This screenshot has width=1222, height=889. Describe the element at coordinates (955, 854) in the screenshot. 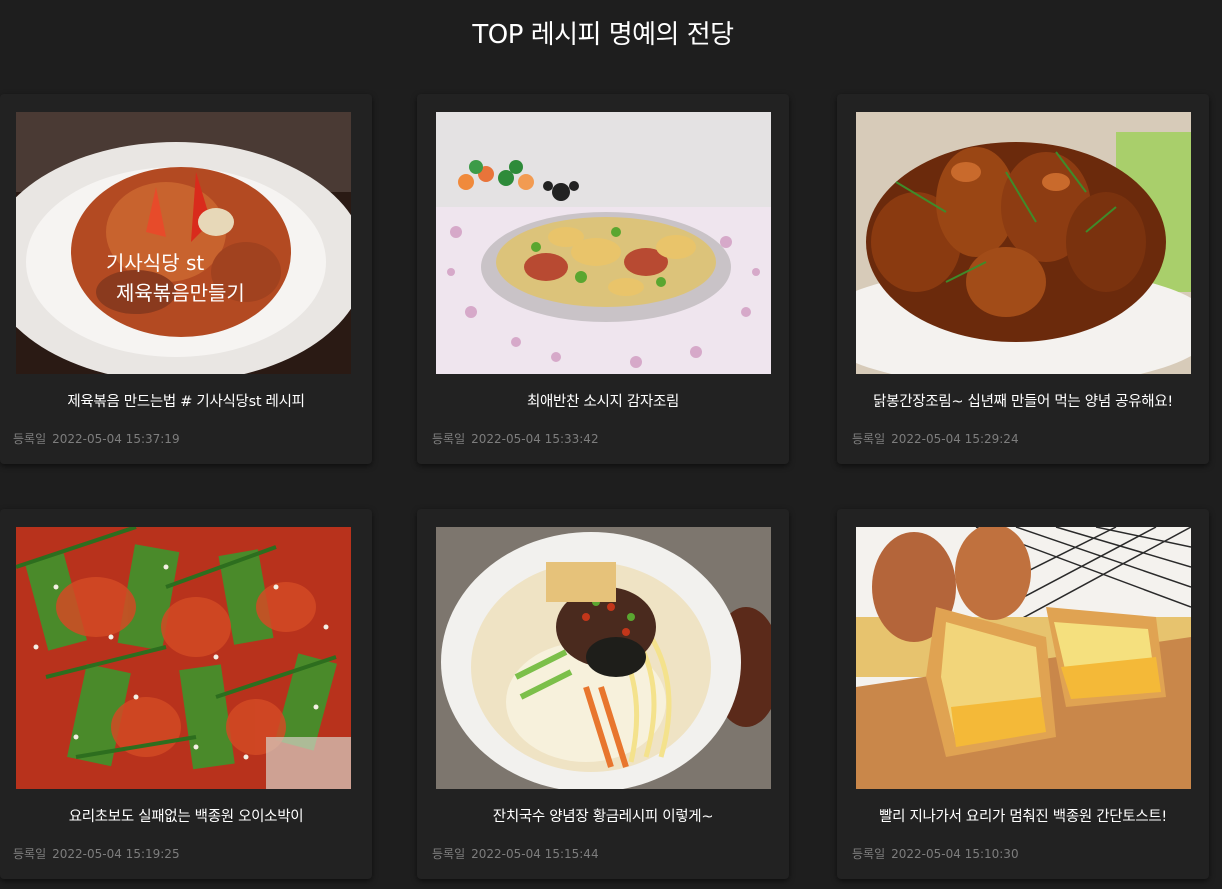

I see `date-value: 2022-05-04 15:10:30` at that location.